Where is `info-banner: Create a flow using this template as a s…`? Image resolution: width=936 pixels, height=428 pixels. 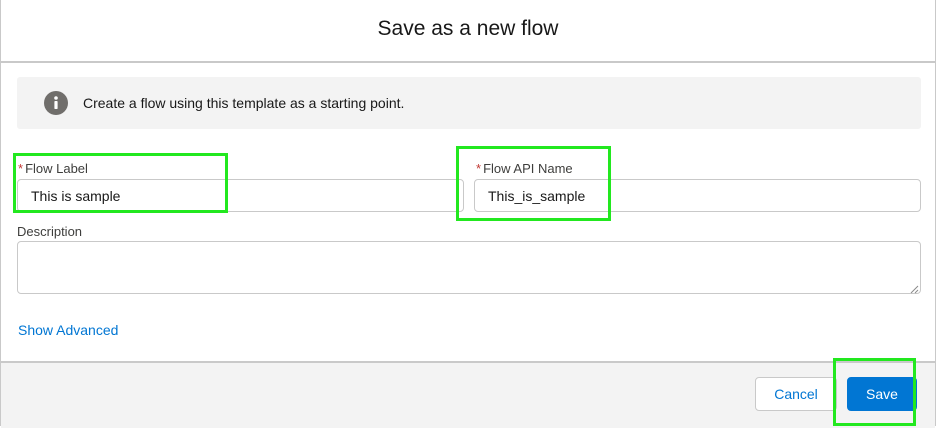
info-banner: Create a flow using this template as a s… is located at coordinates (469, 103).